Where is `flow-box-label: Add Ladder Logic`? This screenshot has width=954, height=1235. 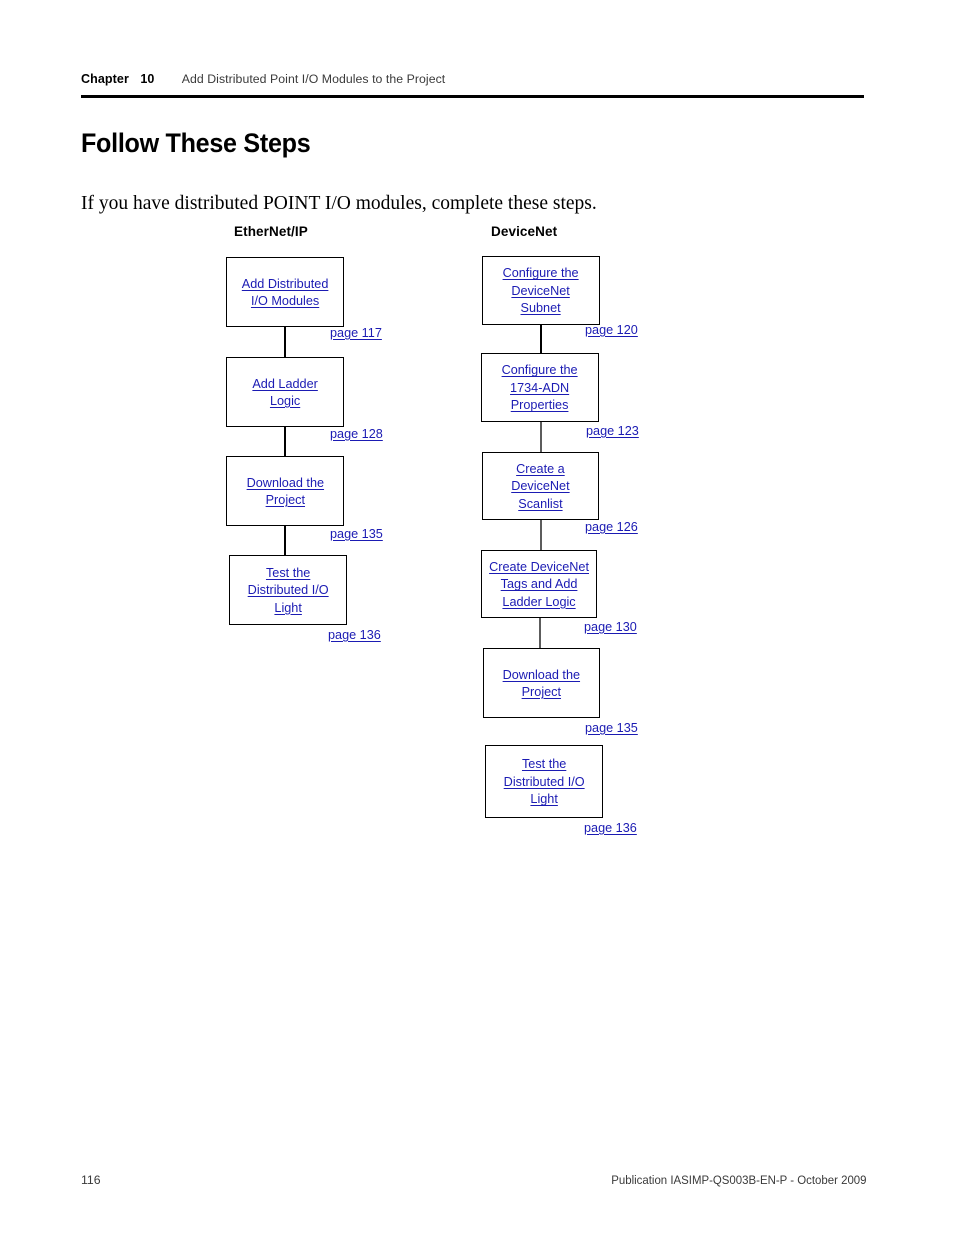 flow-box-label: Add Ladder Logic is located at coordinates (284, 392).